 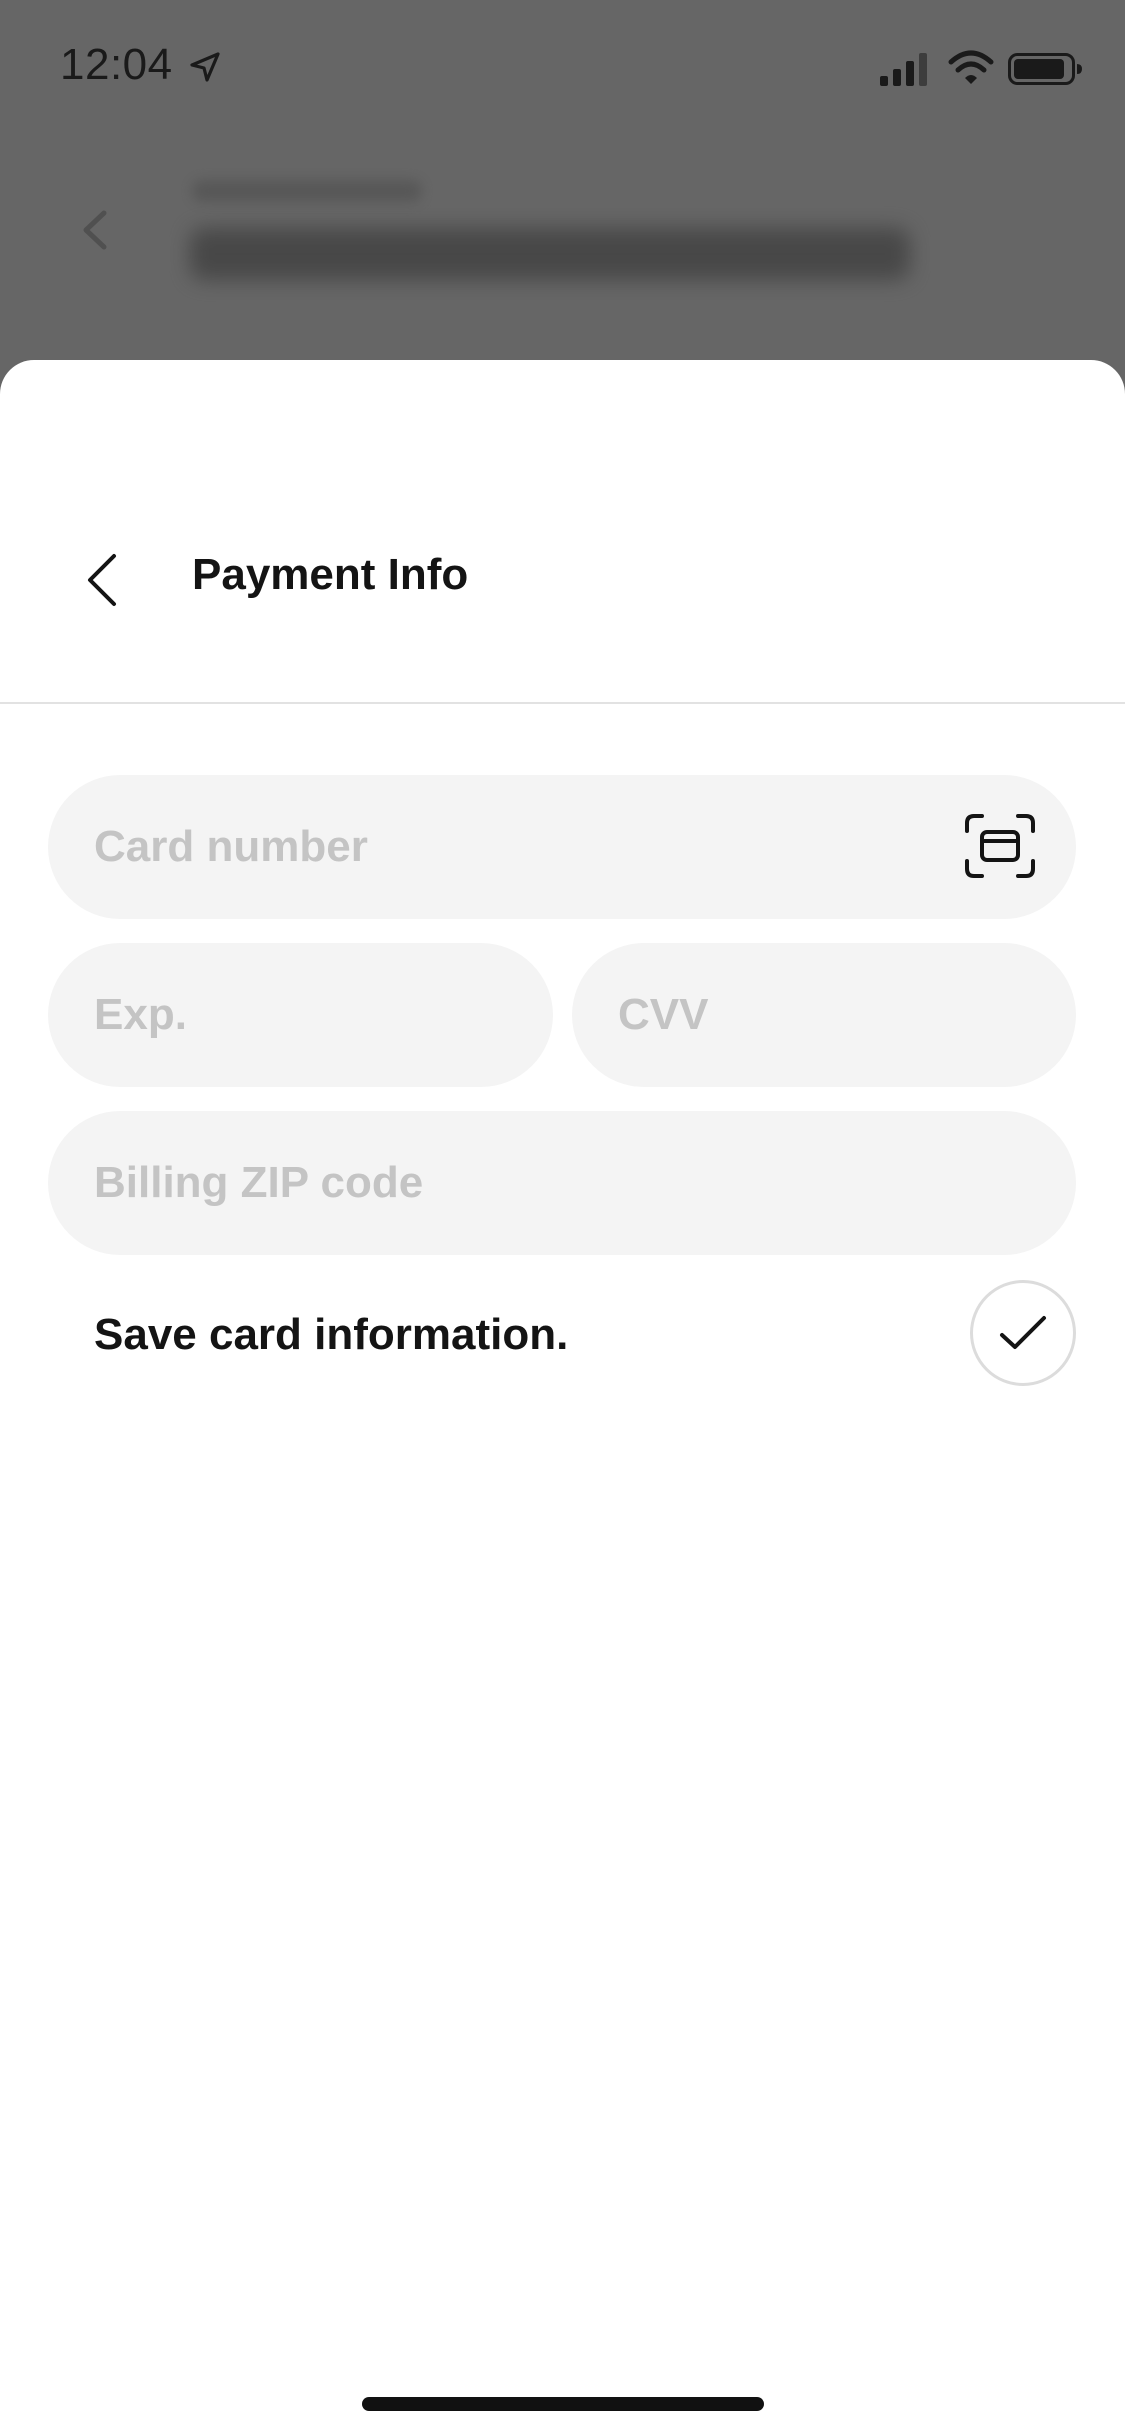 I want to click on card-number-field, so click(x=562, y=847).